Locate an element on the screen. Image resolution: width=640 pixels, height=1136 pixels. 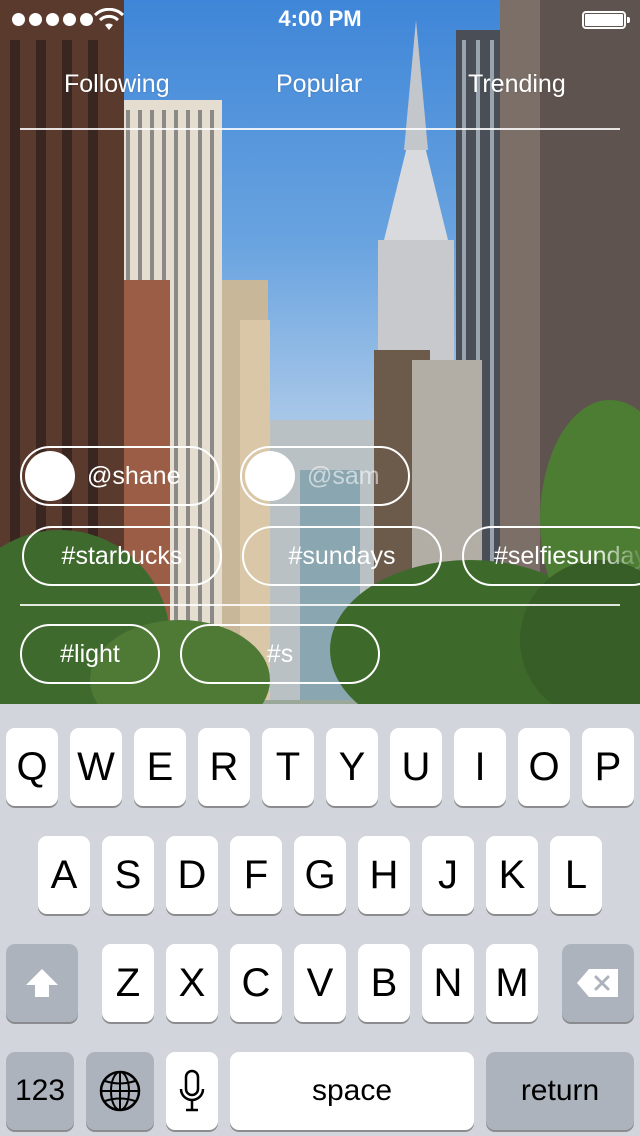
key-u: U is located at coordinates (416, 767).